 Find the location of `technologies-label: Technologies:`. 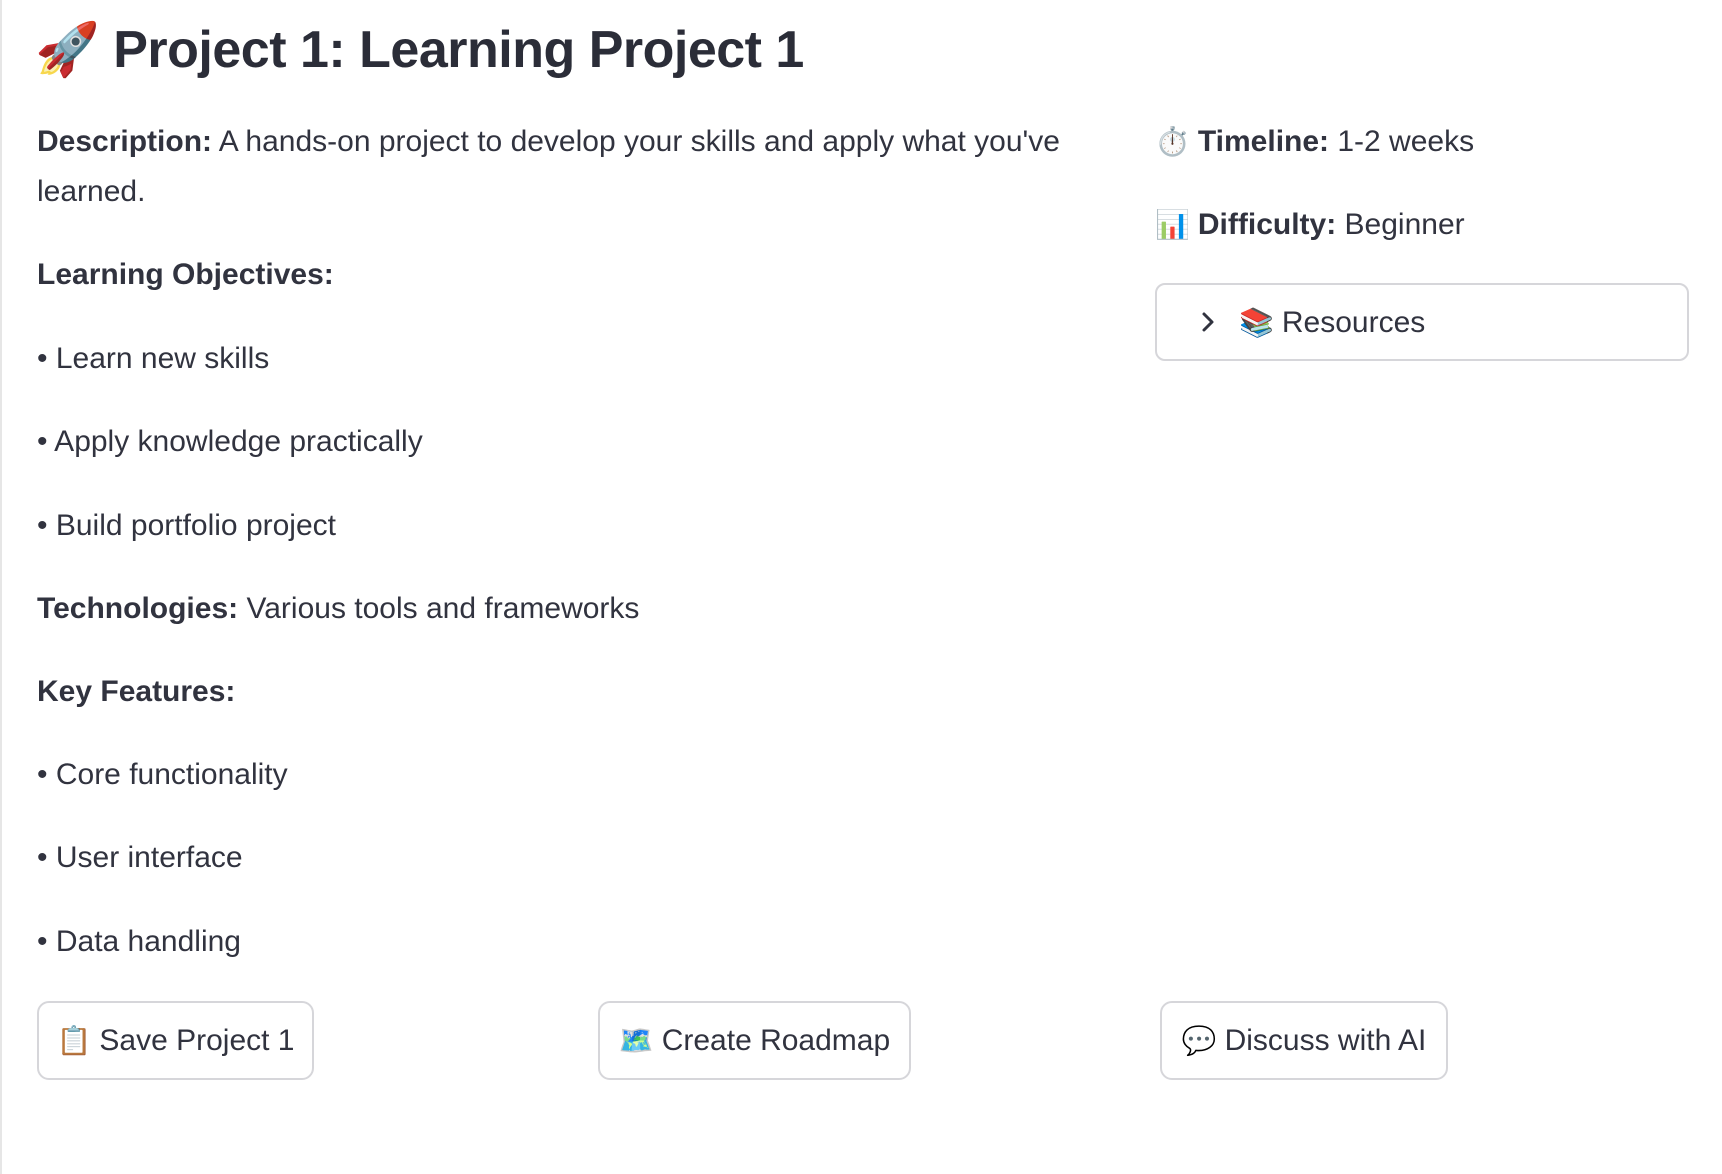

technologies-label: Technologies: is located at coordinates (138, 608).